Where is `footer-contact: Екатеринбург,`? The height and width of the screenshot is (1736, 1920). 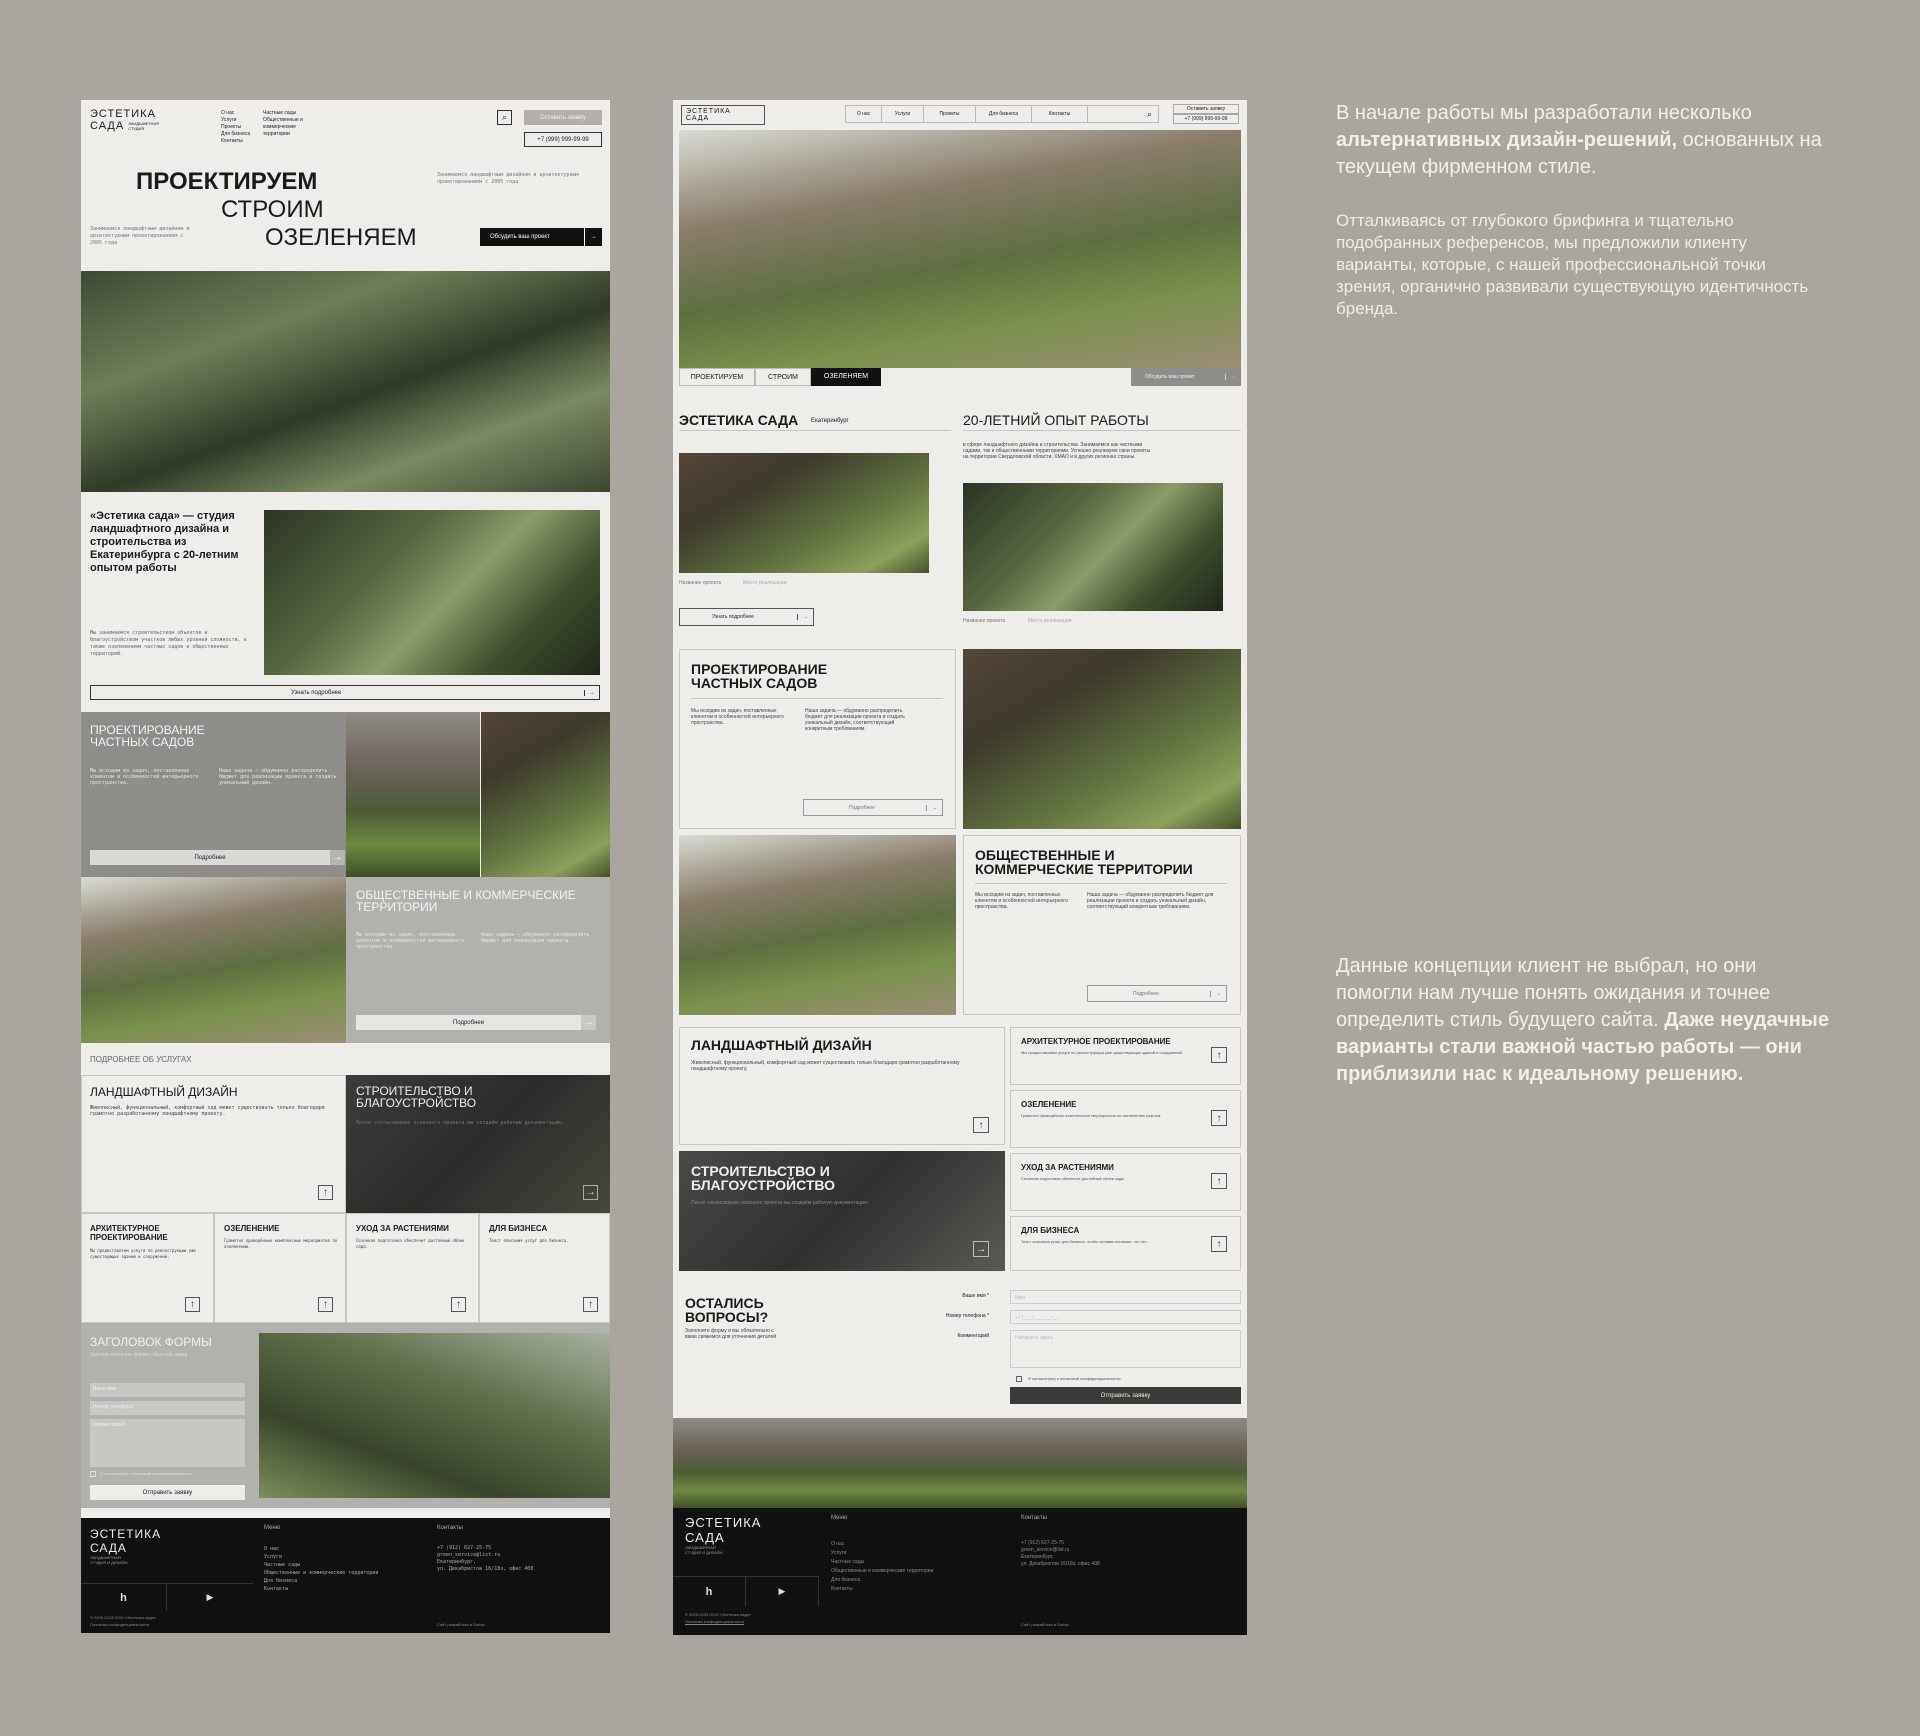 footer-contact: Екатеринбург, is located at coordinates (1037, 1557).